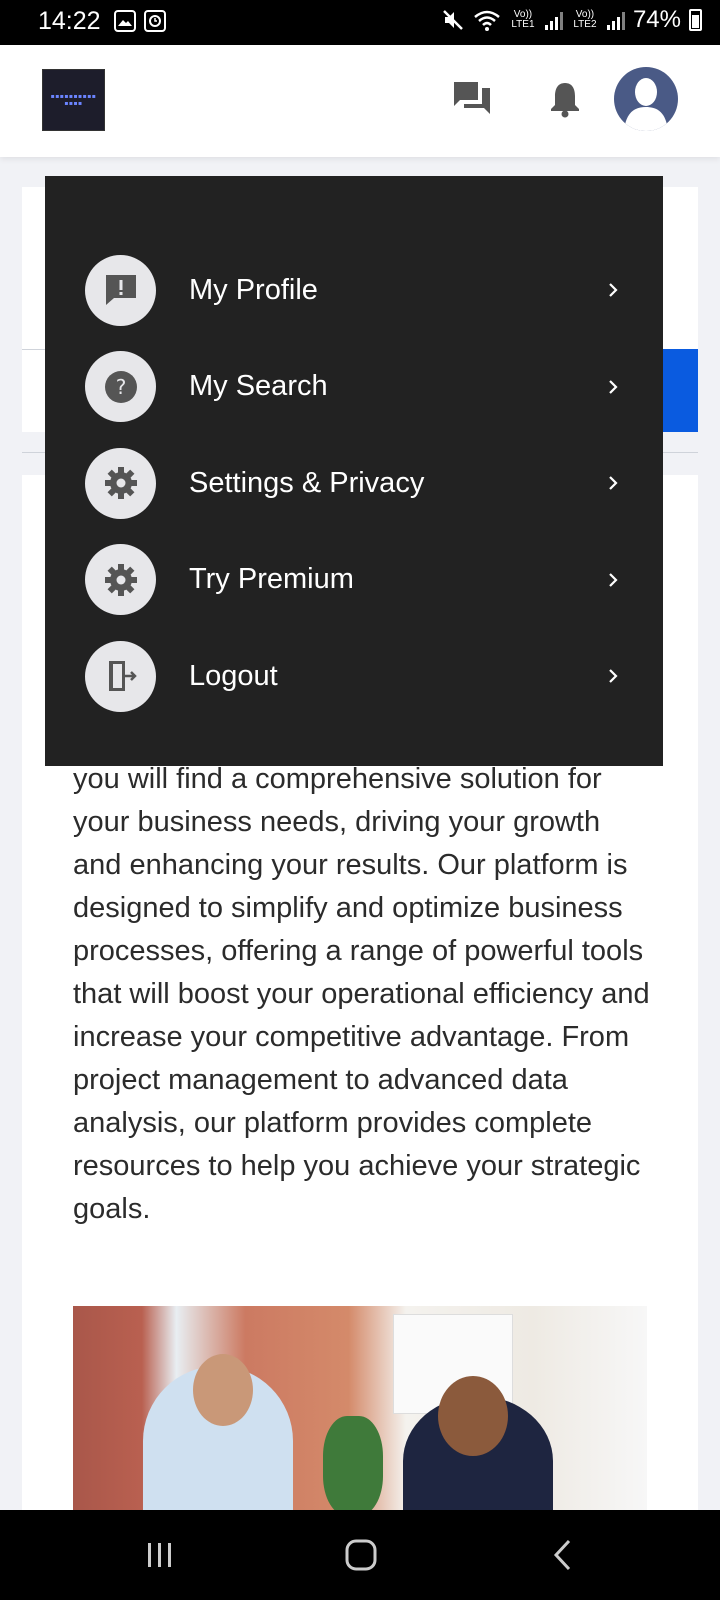  Describe the element at coordinates (258, 386) in the screenshot. I see `menu-item-label: My Search` at that location.